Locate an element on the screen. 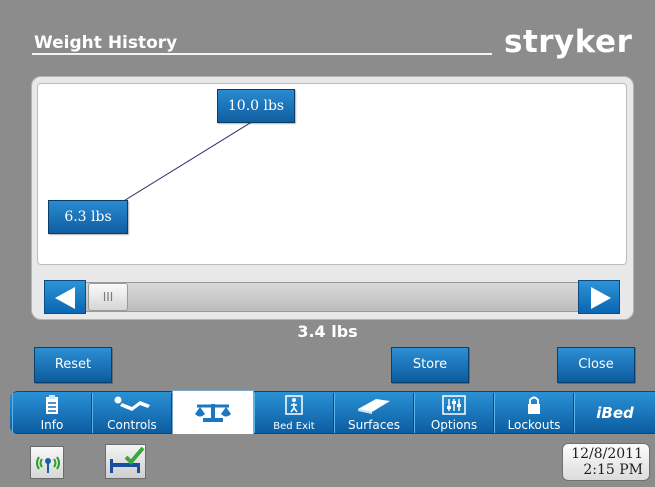 The height and width of the screenshot is (487, 655). tab-lockouts: Lockouts is located at coordinates (534, 413).